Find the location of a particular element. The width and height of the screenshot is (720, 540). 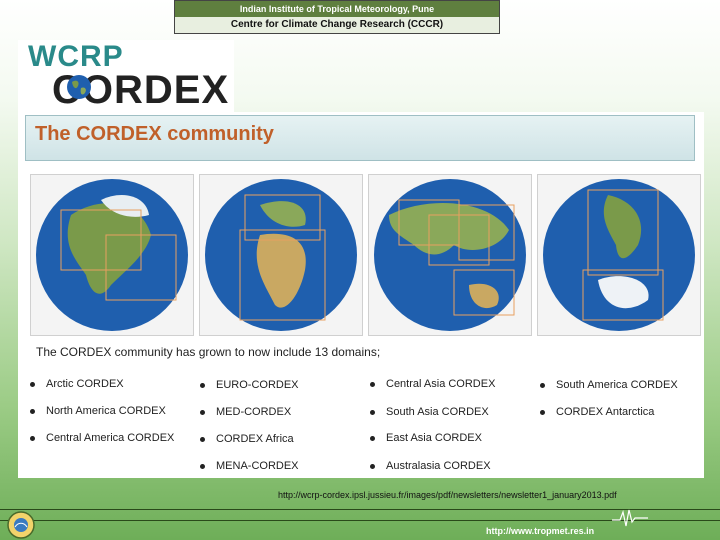

domain-label: MED-CORDEX is located at coordinates (254, 412).